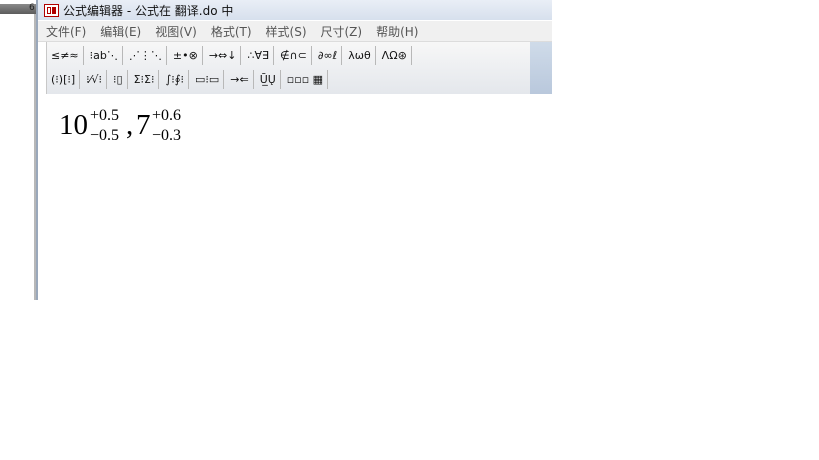 This screenshot has width=819, height=460. Describe the element at coordinates (32, 8) in the screenshot. I see `background-window-label: 6` at that location.